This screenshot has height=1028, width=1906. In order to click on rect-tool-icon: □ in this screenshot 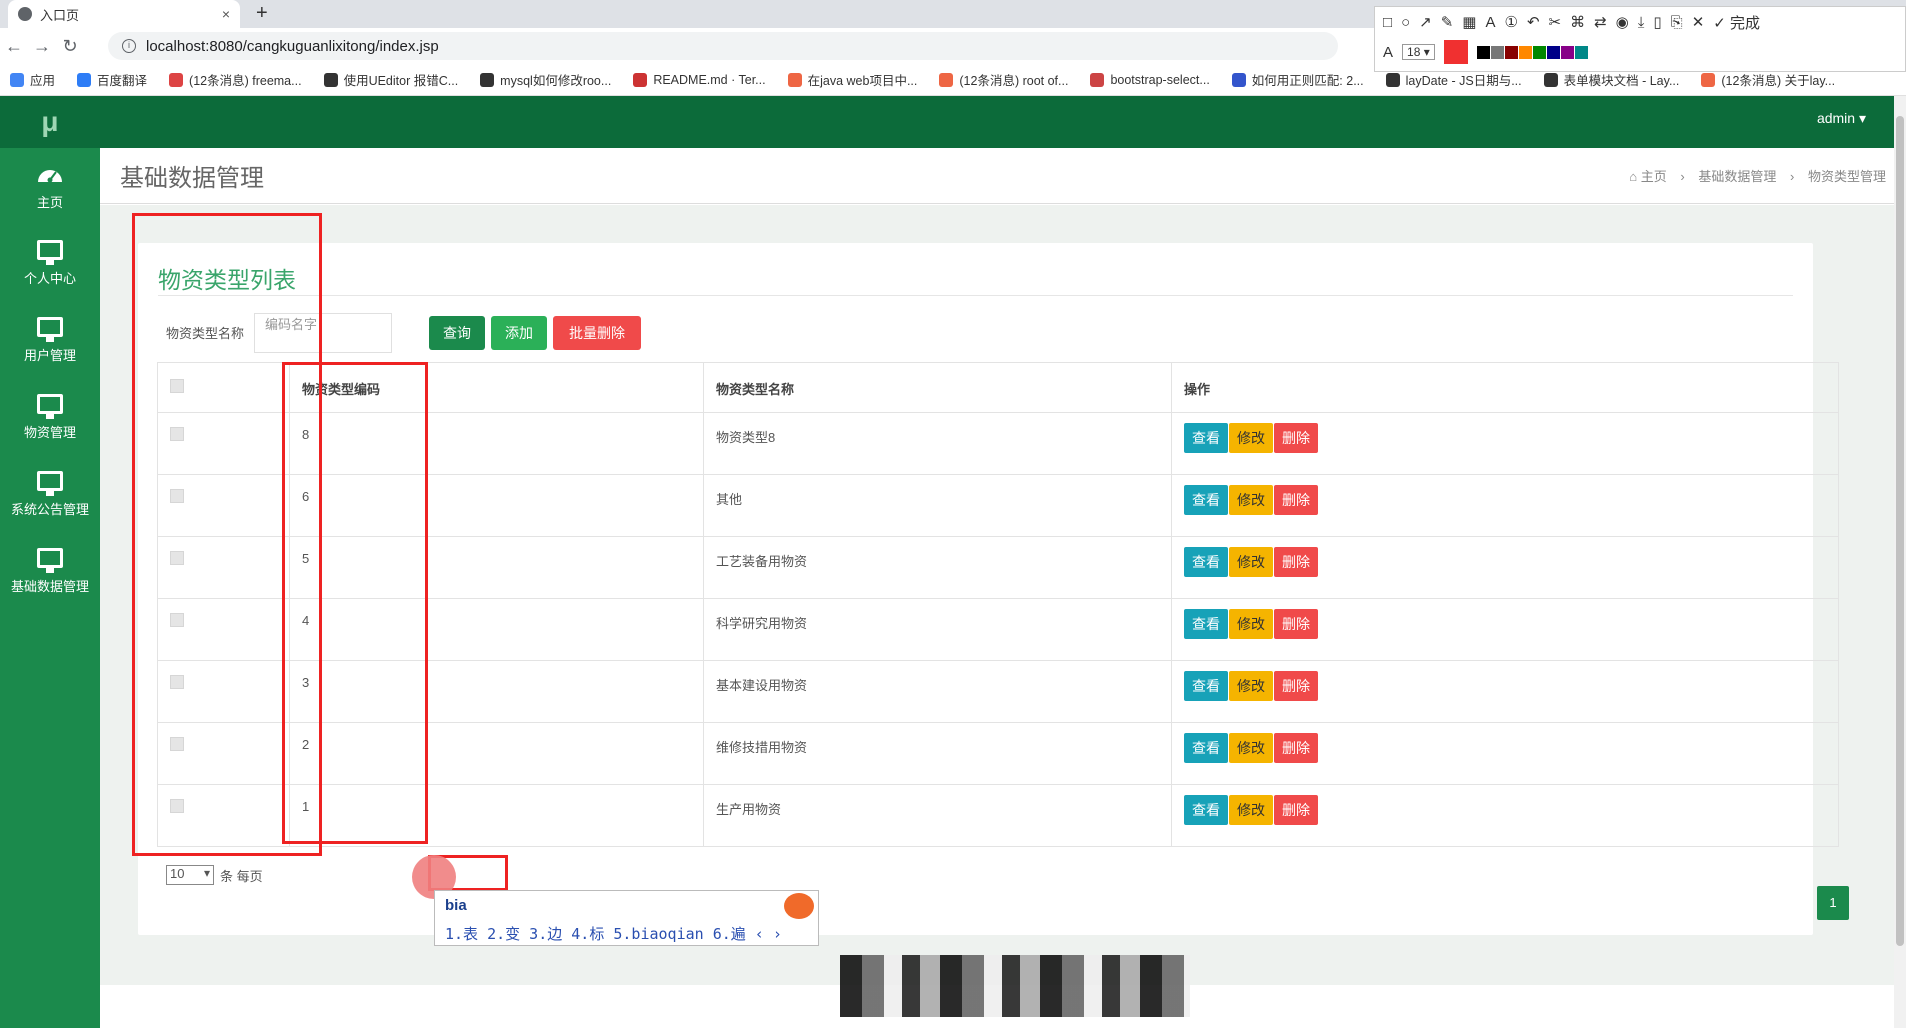, I will do `click(1387, 22)`.